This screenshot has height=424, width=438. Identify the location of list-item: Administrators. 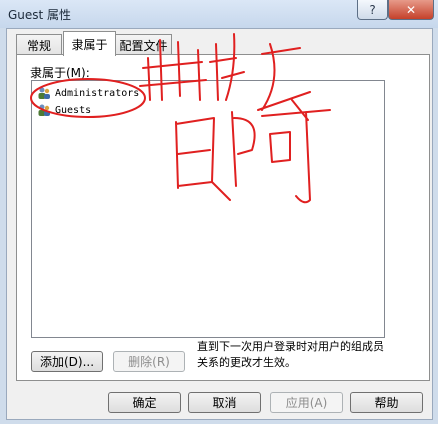
(88, 93).